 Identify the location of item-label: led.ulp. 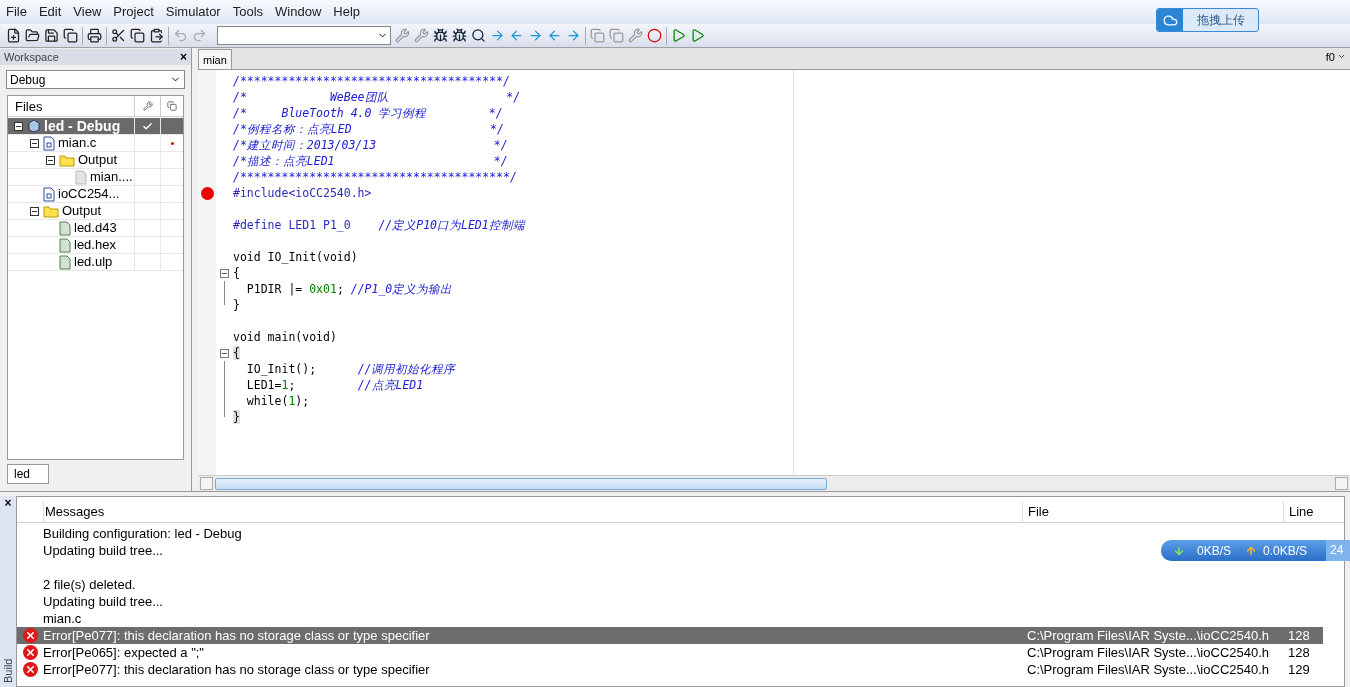
(93, 262).